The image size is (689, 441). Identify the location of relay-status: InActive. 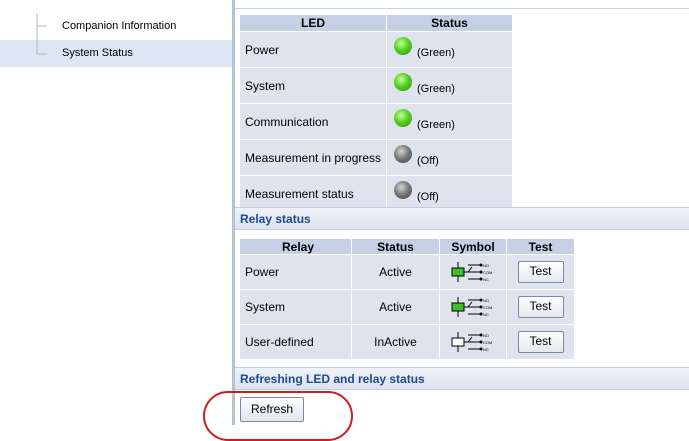
(395, 341).